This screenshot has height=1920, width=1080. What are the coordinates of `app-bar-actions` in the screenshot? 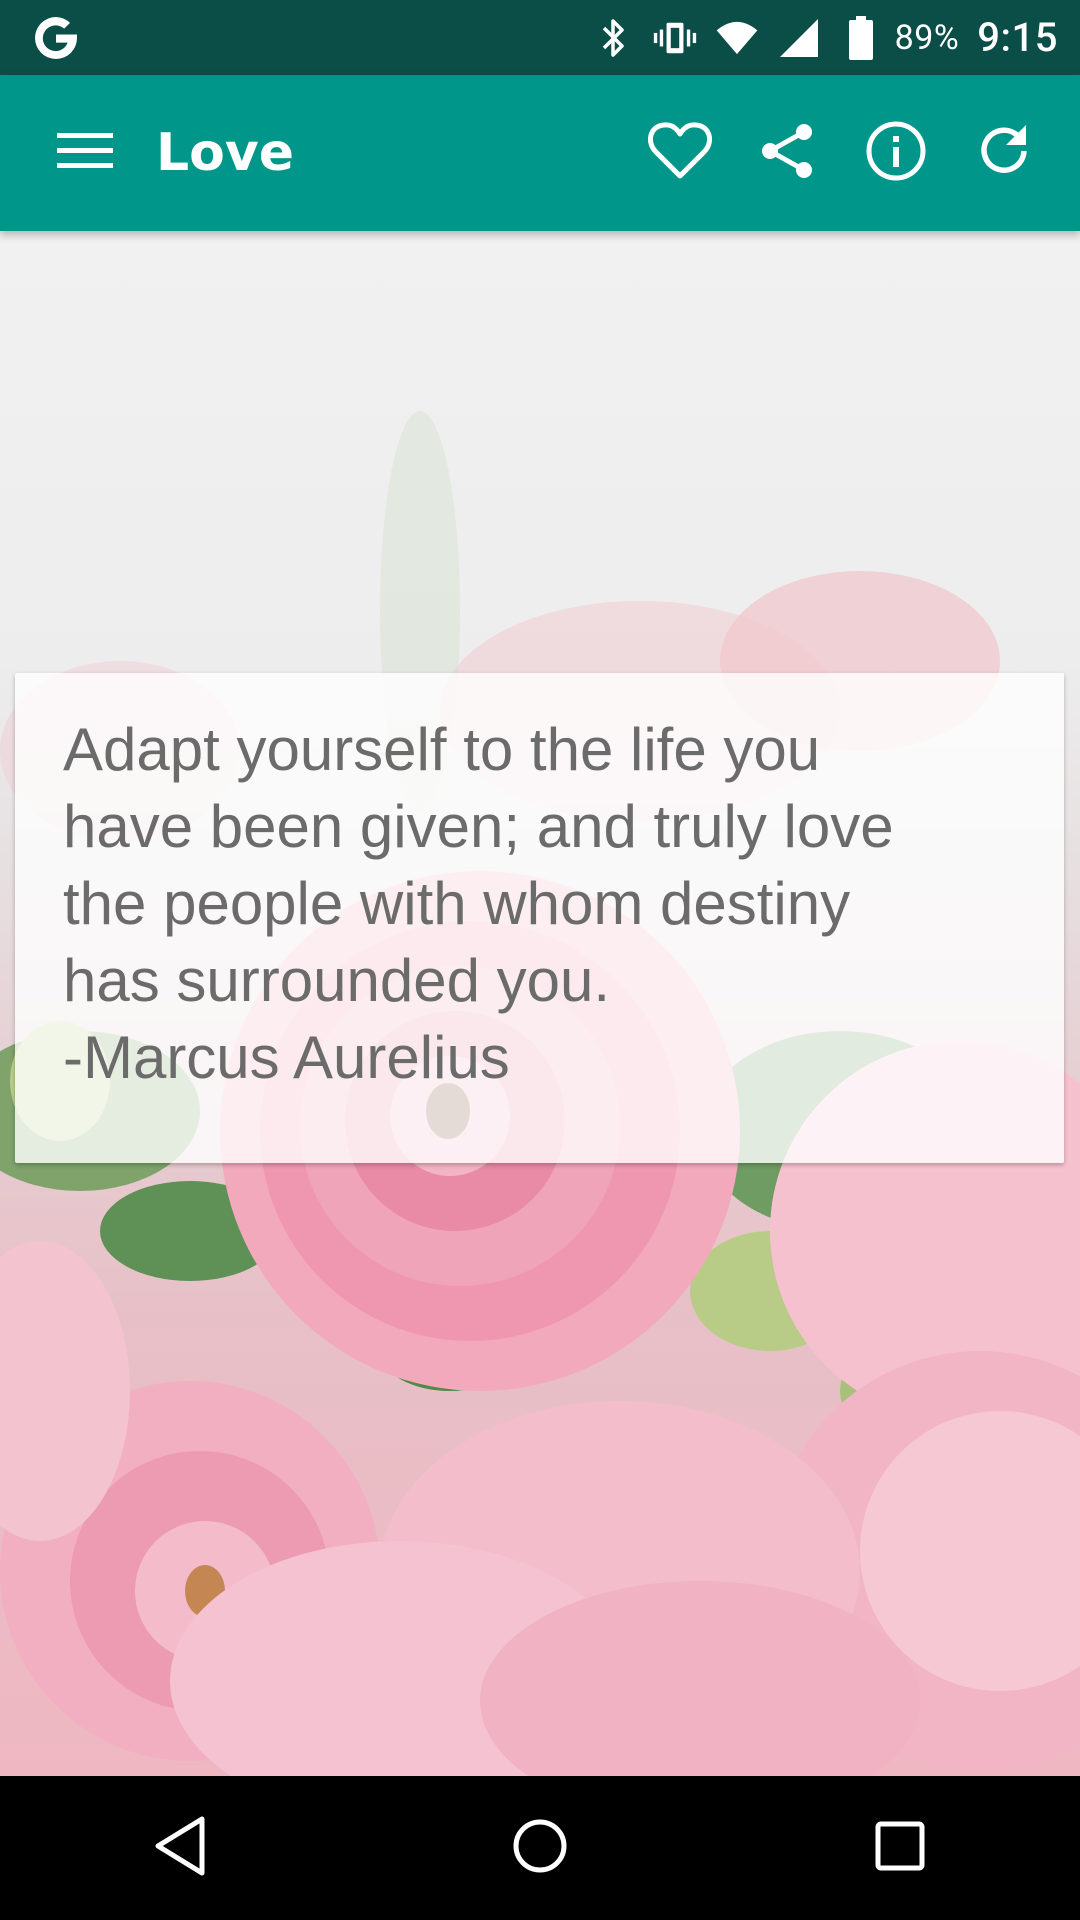 It's located at (842, 153).